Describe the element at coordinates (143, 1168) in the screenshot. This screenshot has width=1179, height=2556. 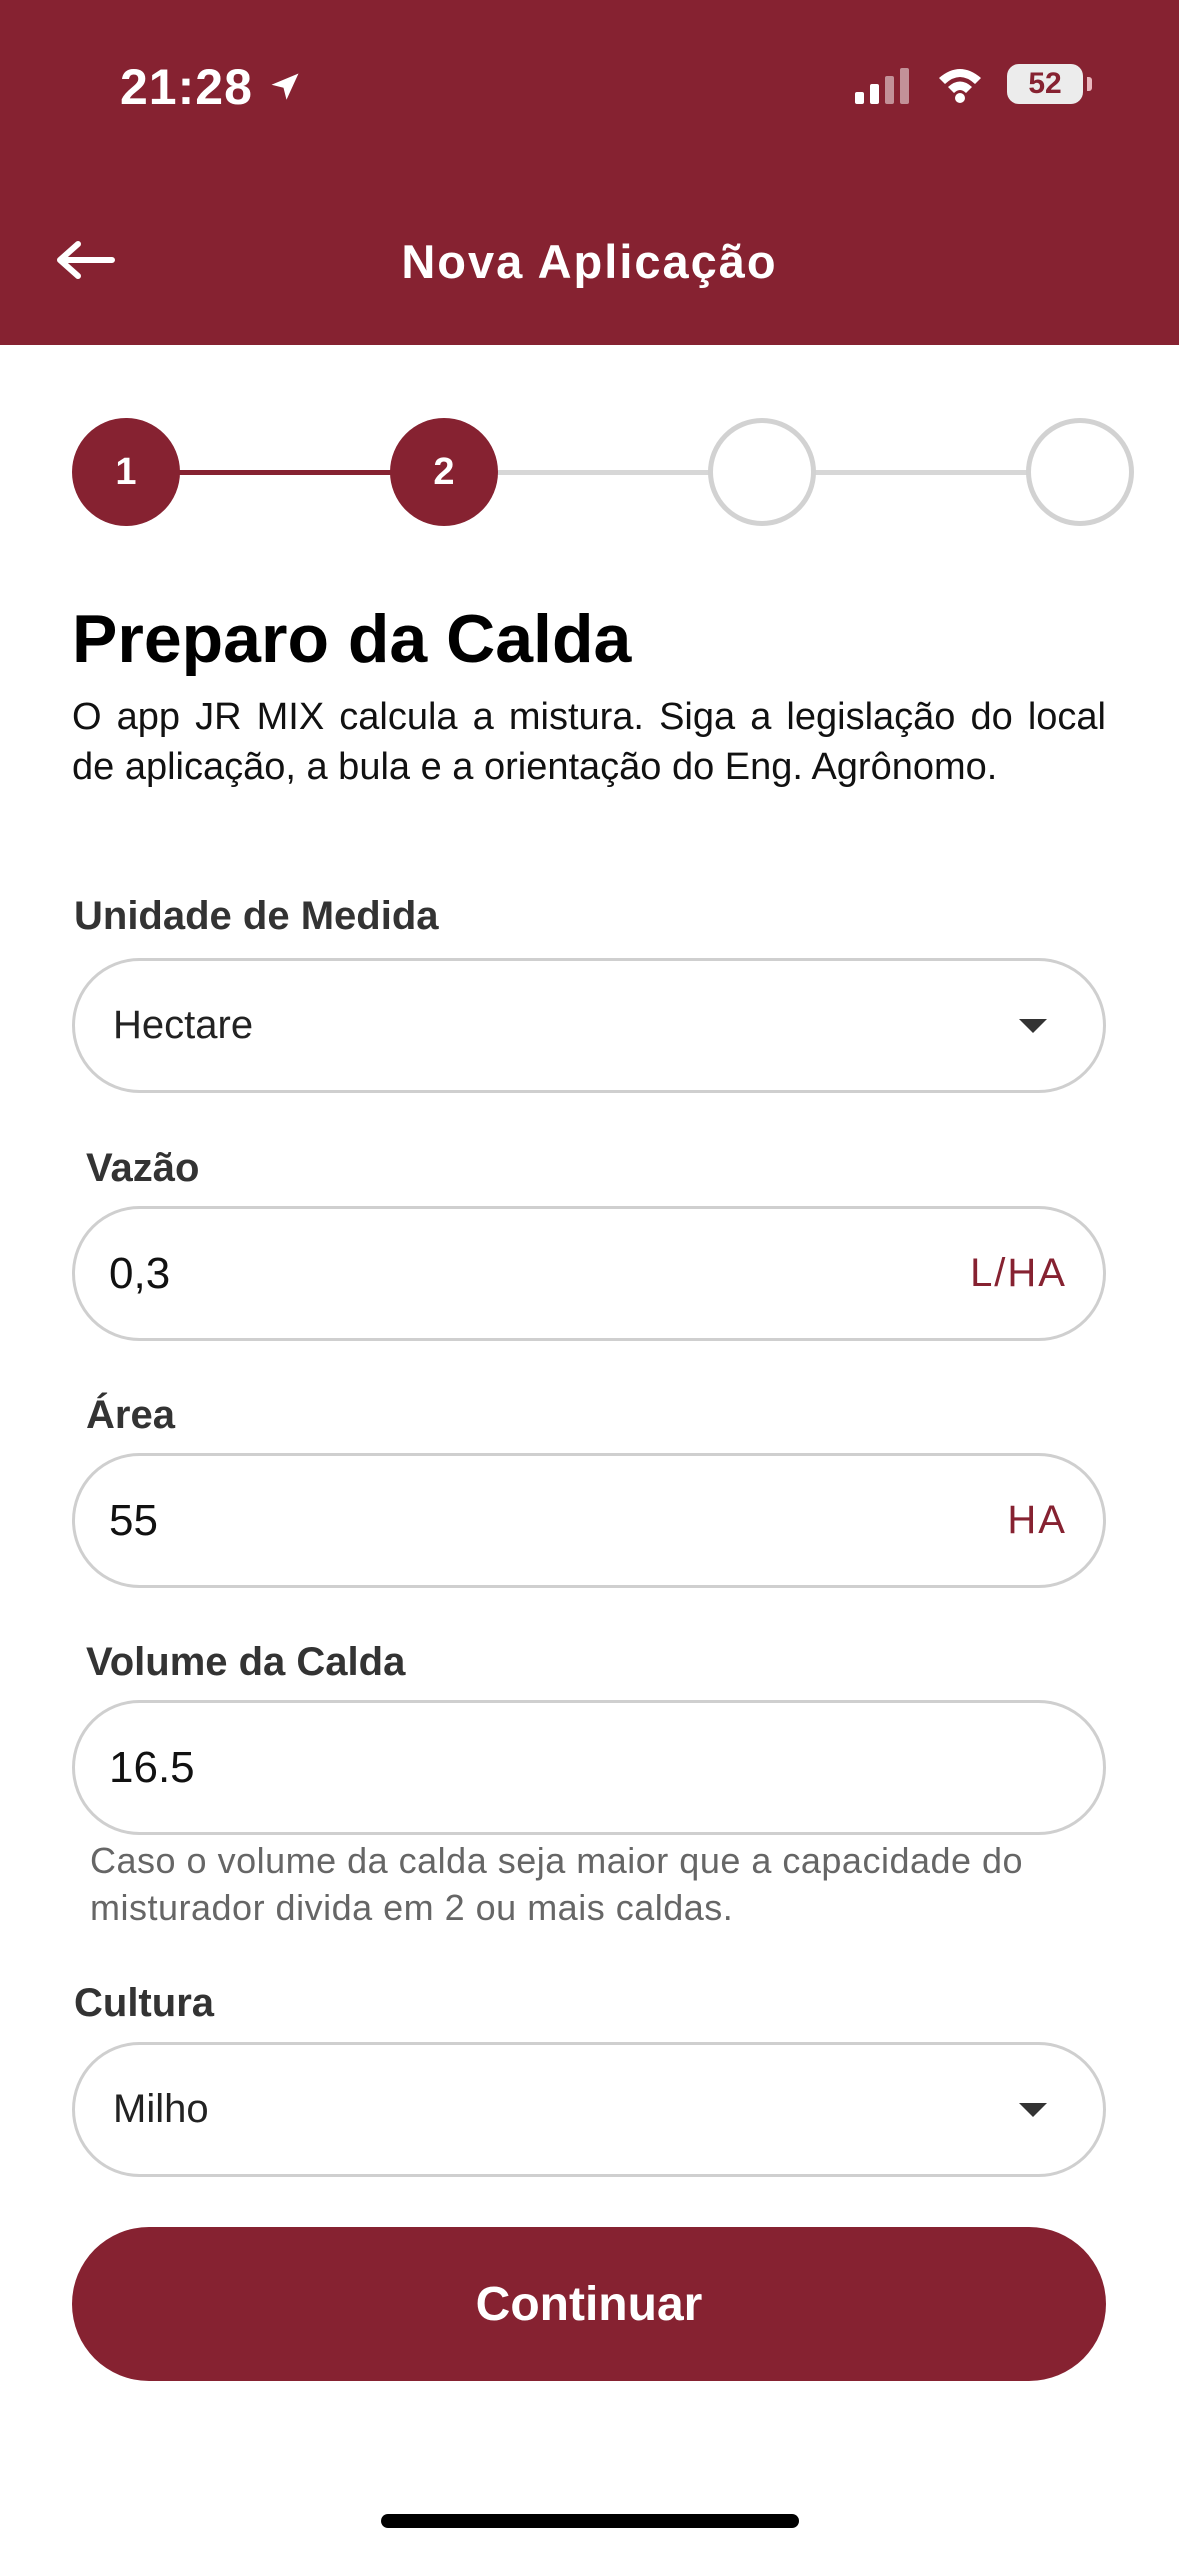
I see `flow-rate-label: Vazão` at that location.